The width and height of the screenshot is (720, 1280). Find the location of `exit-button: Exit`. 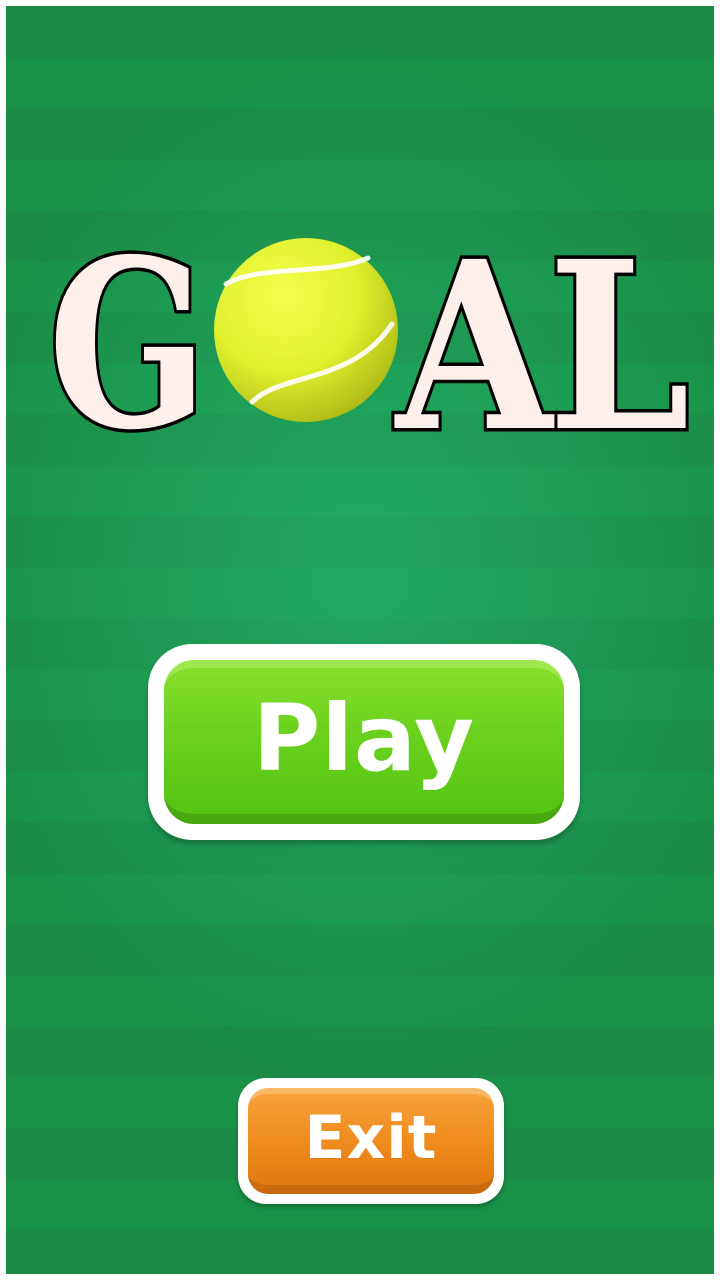

exit-button: Exit is located at coordinates (371, 1141).